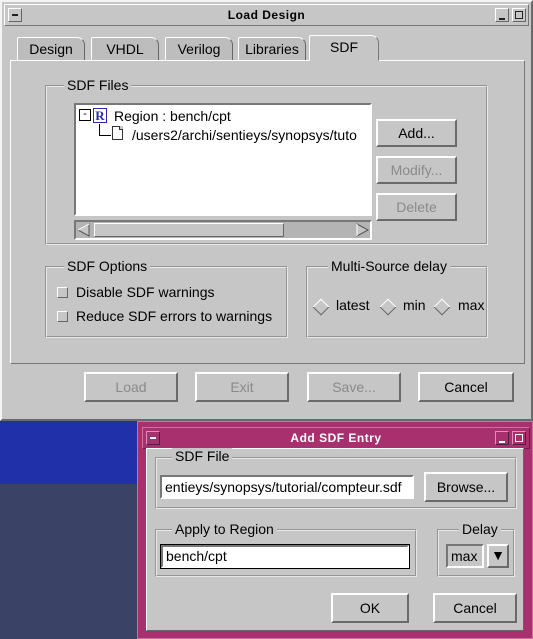  What do you see at coordinates (145, 292) in the screenshot?
I see `disable-warnings-label: Disable SDF warnings` at bounding box center [145, 292].